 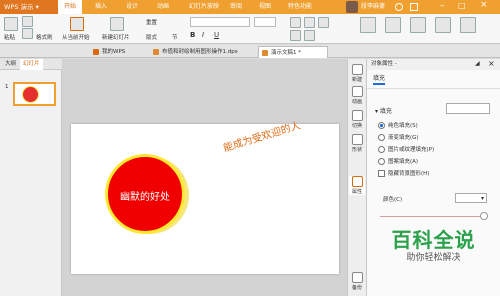 What do you see at coordinates (19, 7) in the screenshot?
I see `app-name: WPS 演示` at bounding box center [19, 7].